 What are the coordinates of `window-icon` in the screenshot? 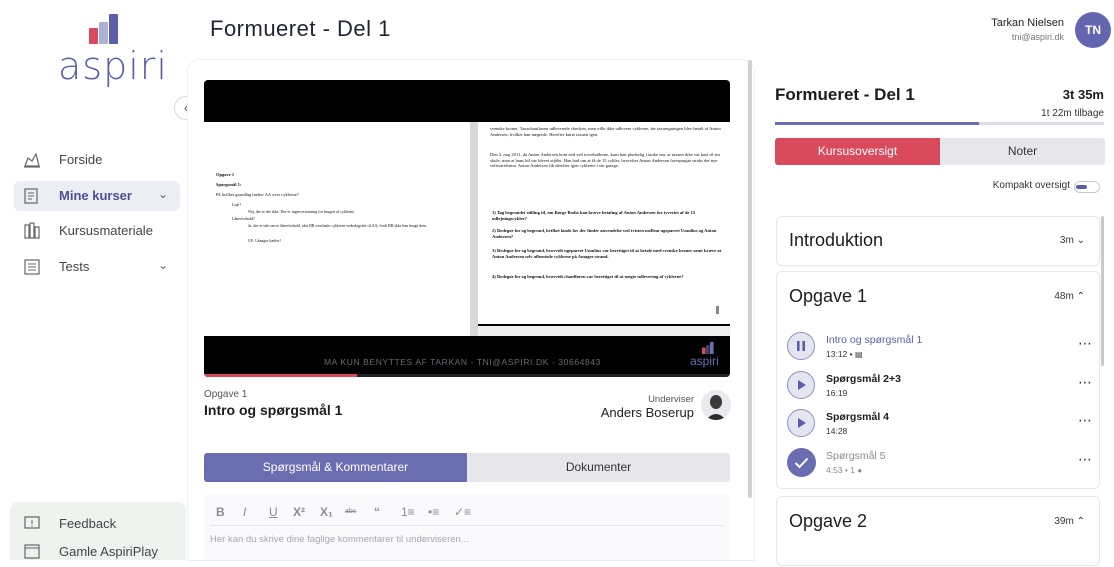 It's located at (32, 551).